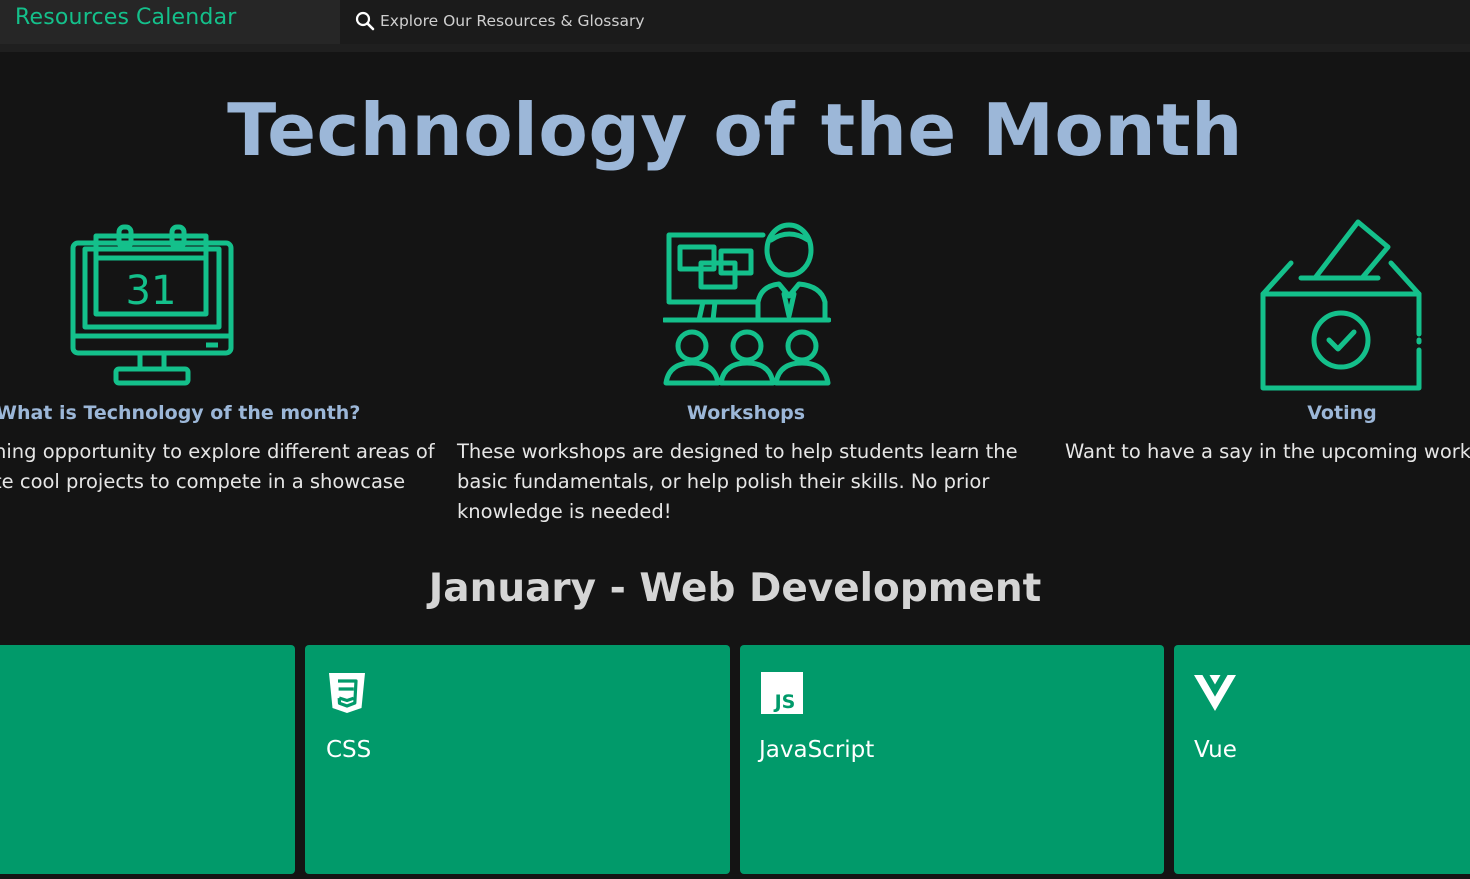  Describe the element at coordinates (147, 759) in the screenshot. I see `tech-card-html` at that location.